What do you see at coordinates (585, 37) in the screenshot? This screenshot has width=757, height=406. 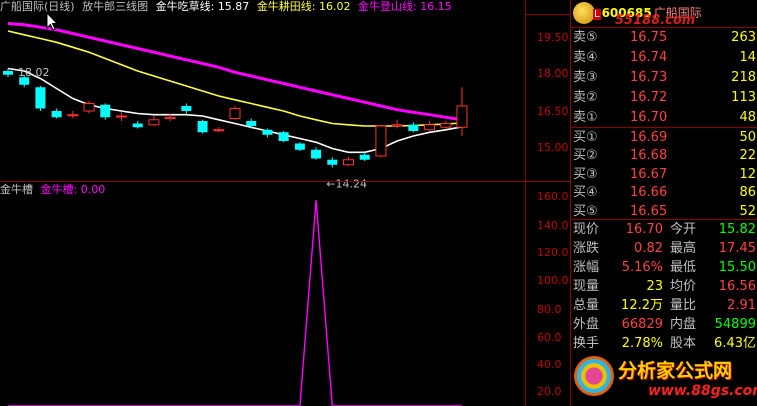 I see `sell-level-label: 卖⑤` at bounding box center [585, 37].